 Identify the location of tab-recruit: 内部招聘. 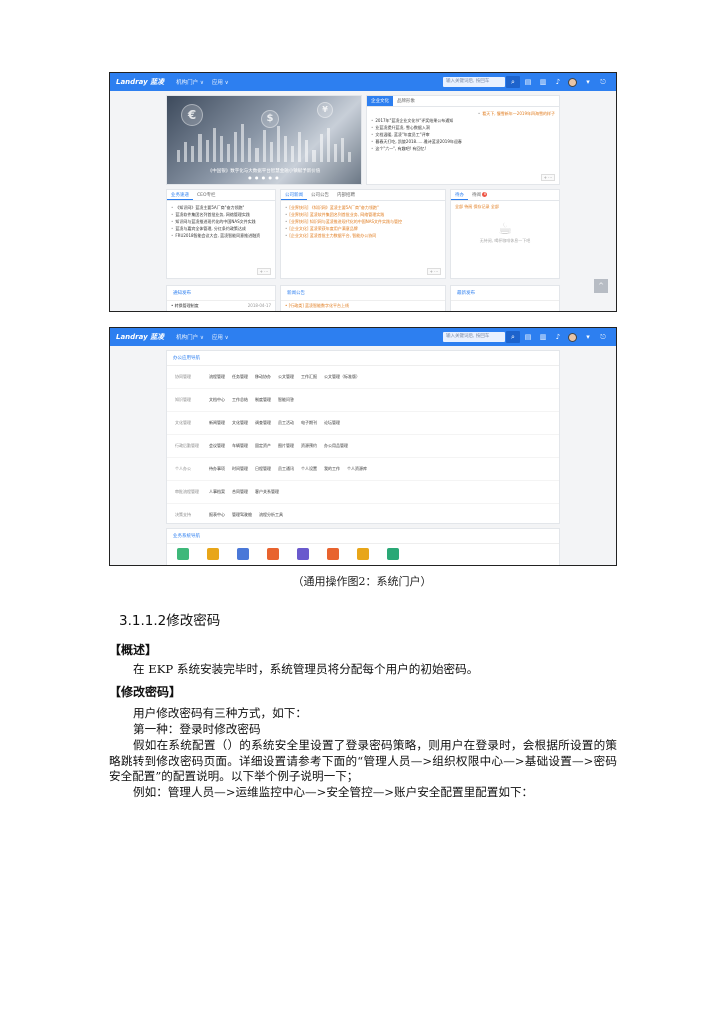
(346, 195).